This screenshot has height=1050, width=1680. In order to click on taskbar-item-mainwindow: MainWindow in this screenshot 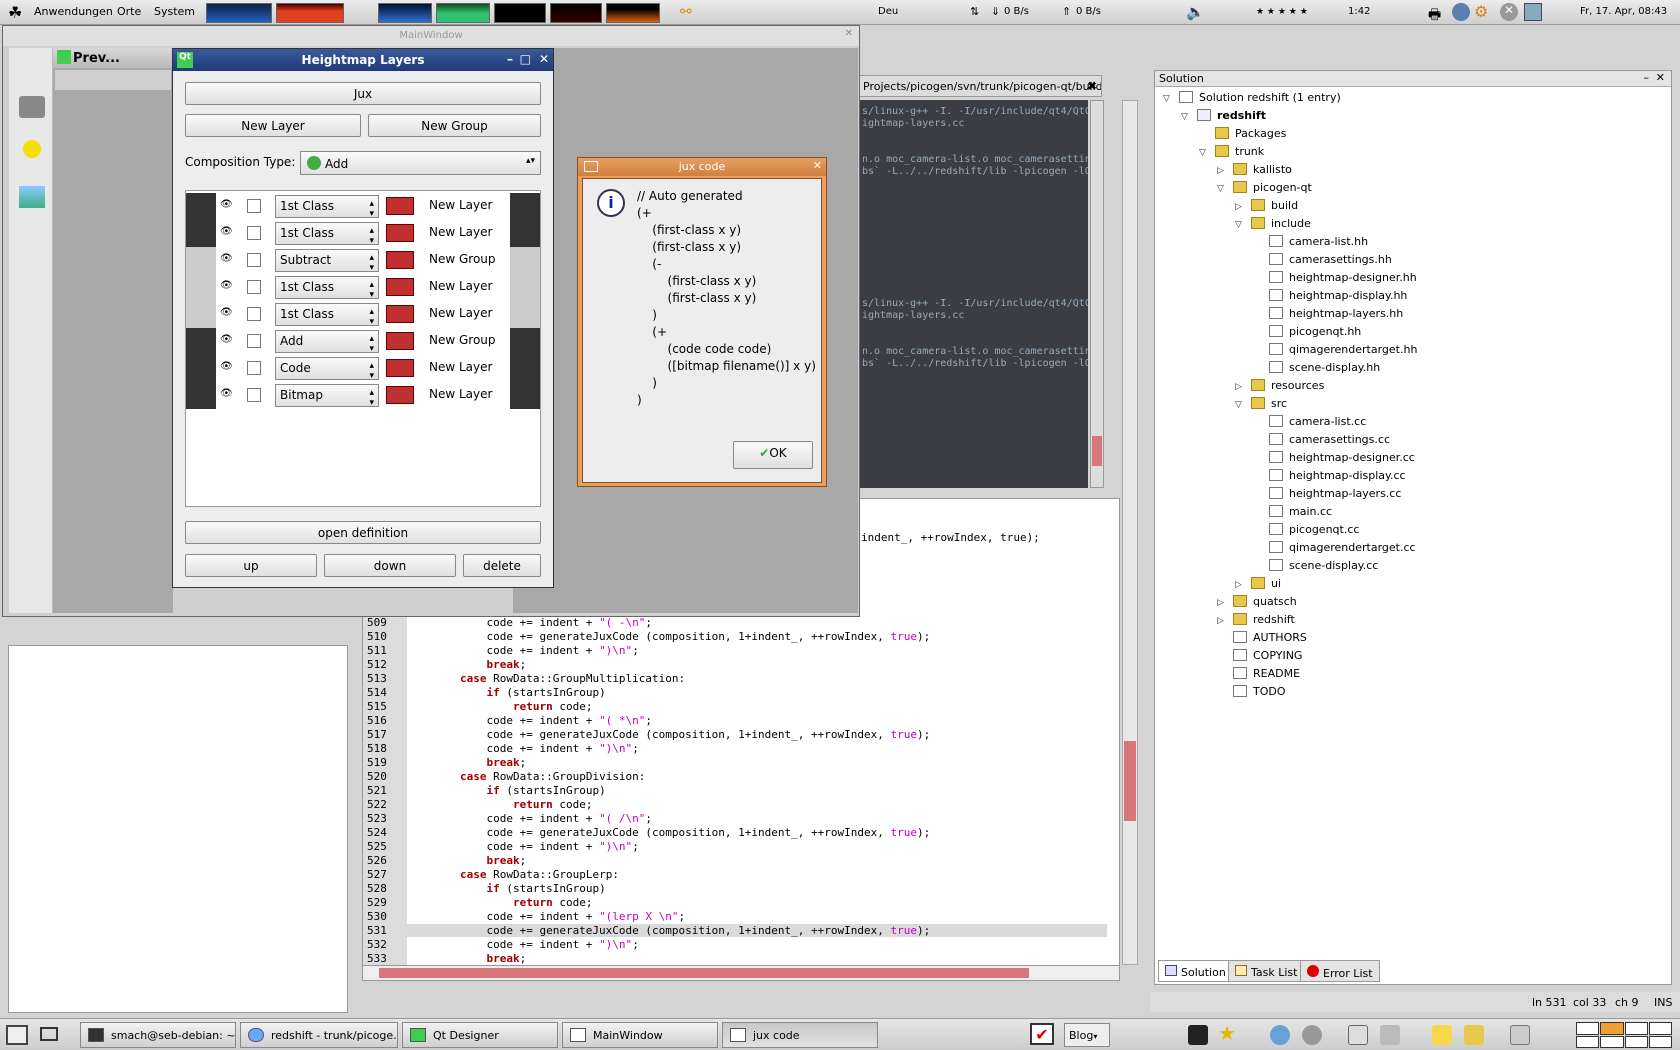, I will do `click(640, 1035)`.